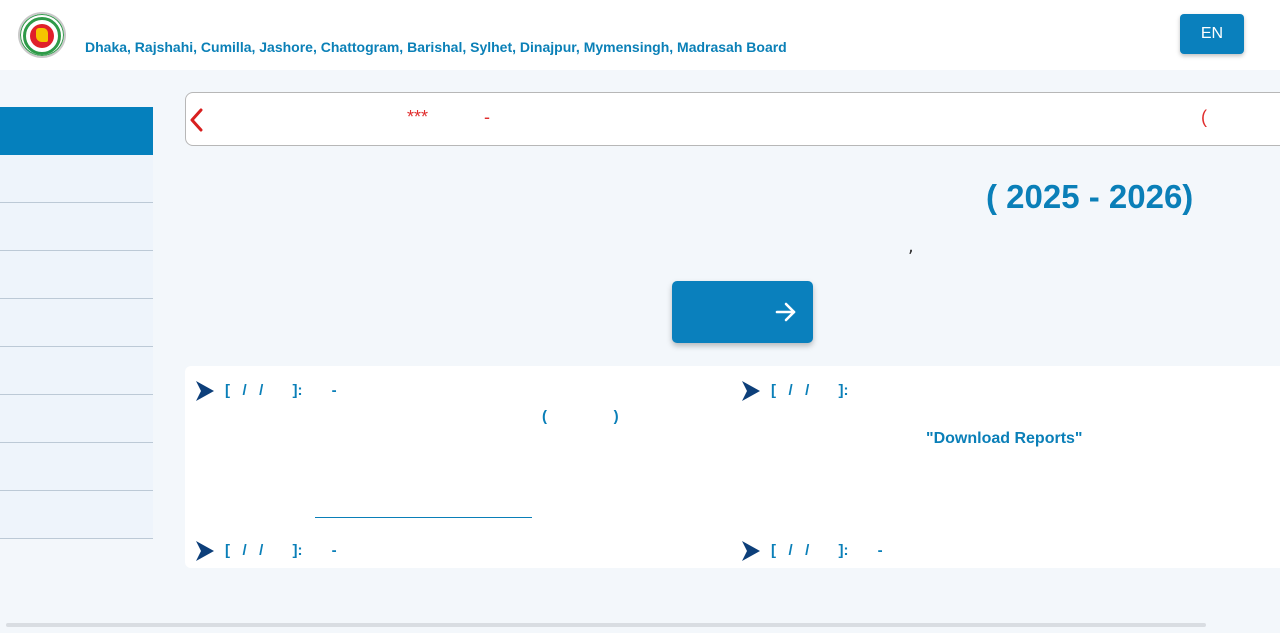  What do you see at coordinates (423, 517) in the screenshot?
I see `notice-link-underline` at bounding box center [423, 517].